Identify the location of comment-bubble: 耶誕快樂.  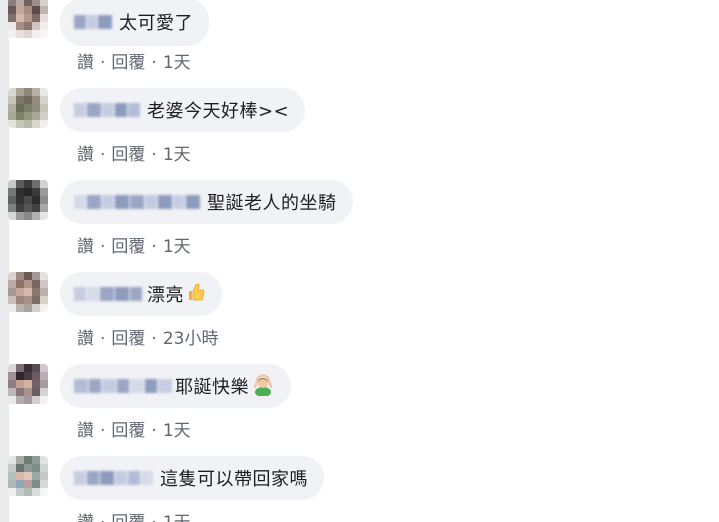
(175, 386).